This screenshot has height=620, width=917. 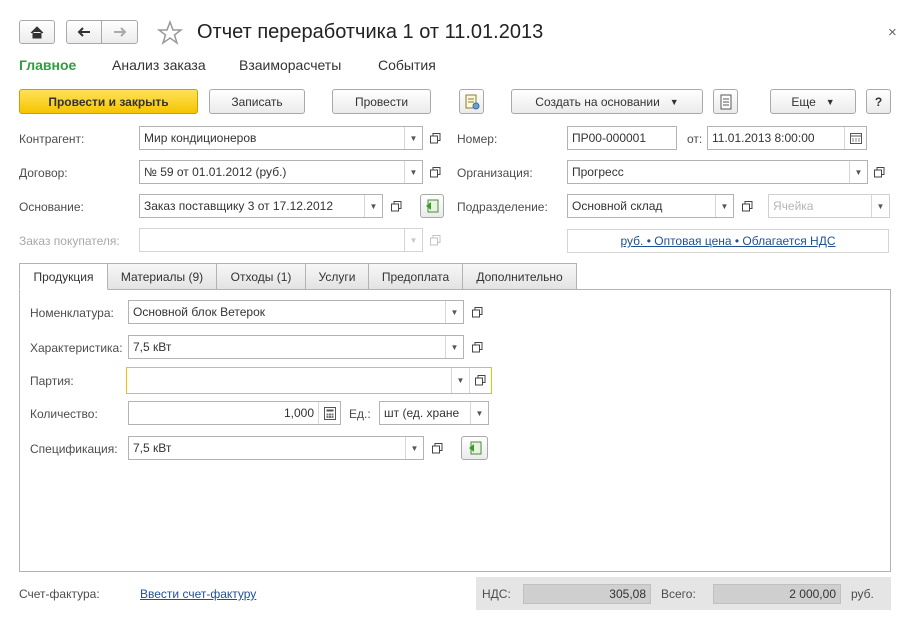 I want to click on back-button, so click(x=84, y=32).